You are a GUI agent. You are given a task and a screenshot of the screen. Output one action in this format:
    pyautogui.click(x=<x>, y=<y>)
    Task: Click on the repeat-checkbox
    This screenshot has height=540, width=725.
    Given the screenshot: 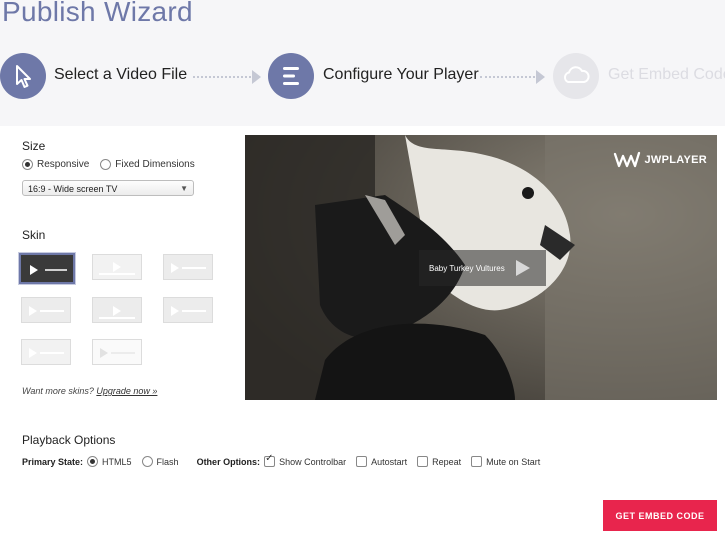 What is the action you would take?
    pyautogui.click(x=423, y=461)
    